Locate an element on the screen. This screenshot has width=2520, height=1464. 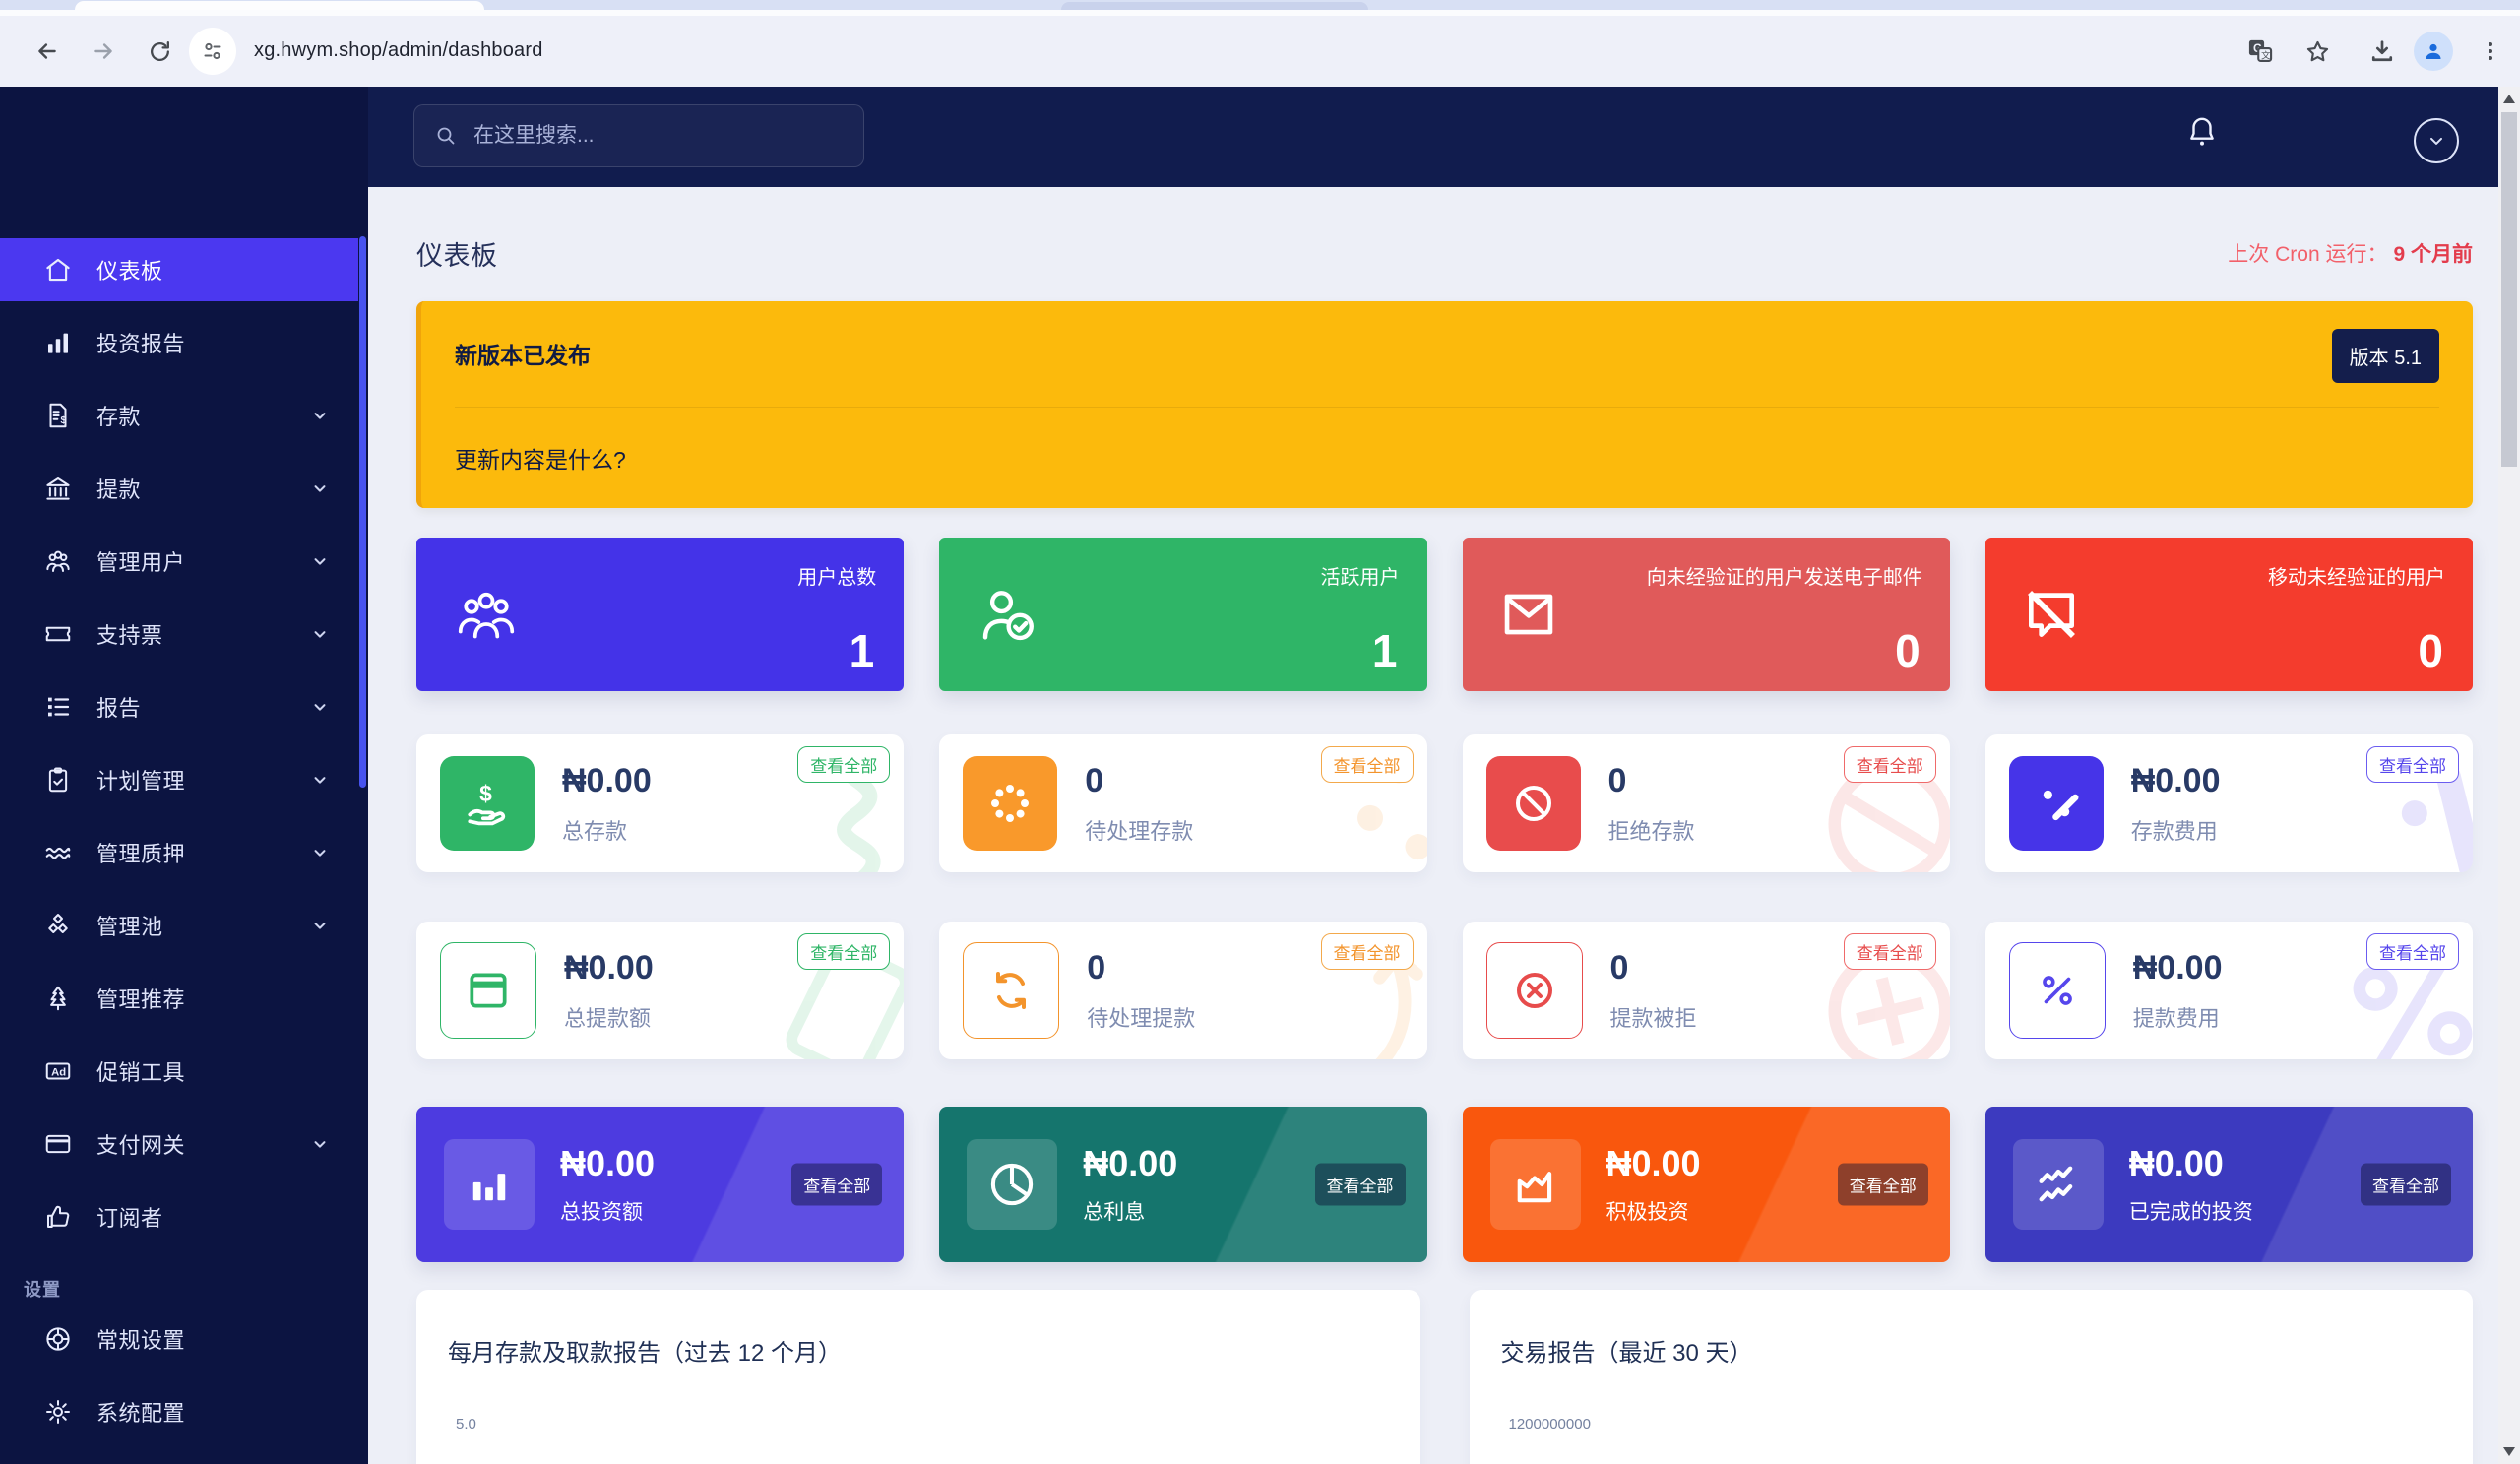
y-axis-tick: 5.0 is located at coordinates (466, 1424).